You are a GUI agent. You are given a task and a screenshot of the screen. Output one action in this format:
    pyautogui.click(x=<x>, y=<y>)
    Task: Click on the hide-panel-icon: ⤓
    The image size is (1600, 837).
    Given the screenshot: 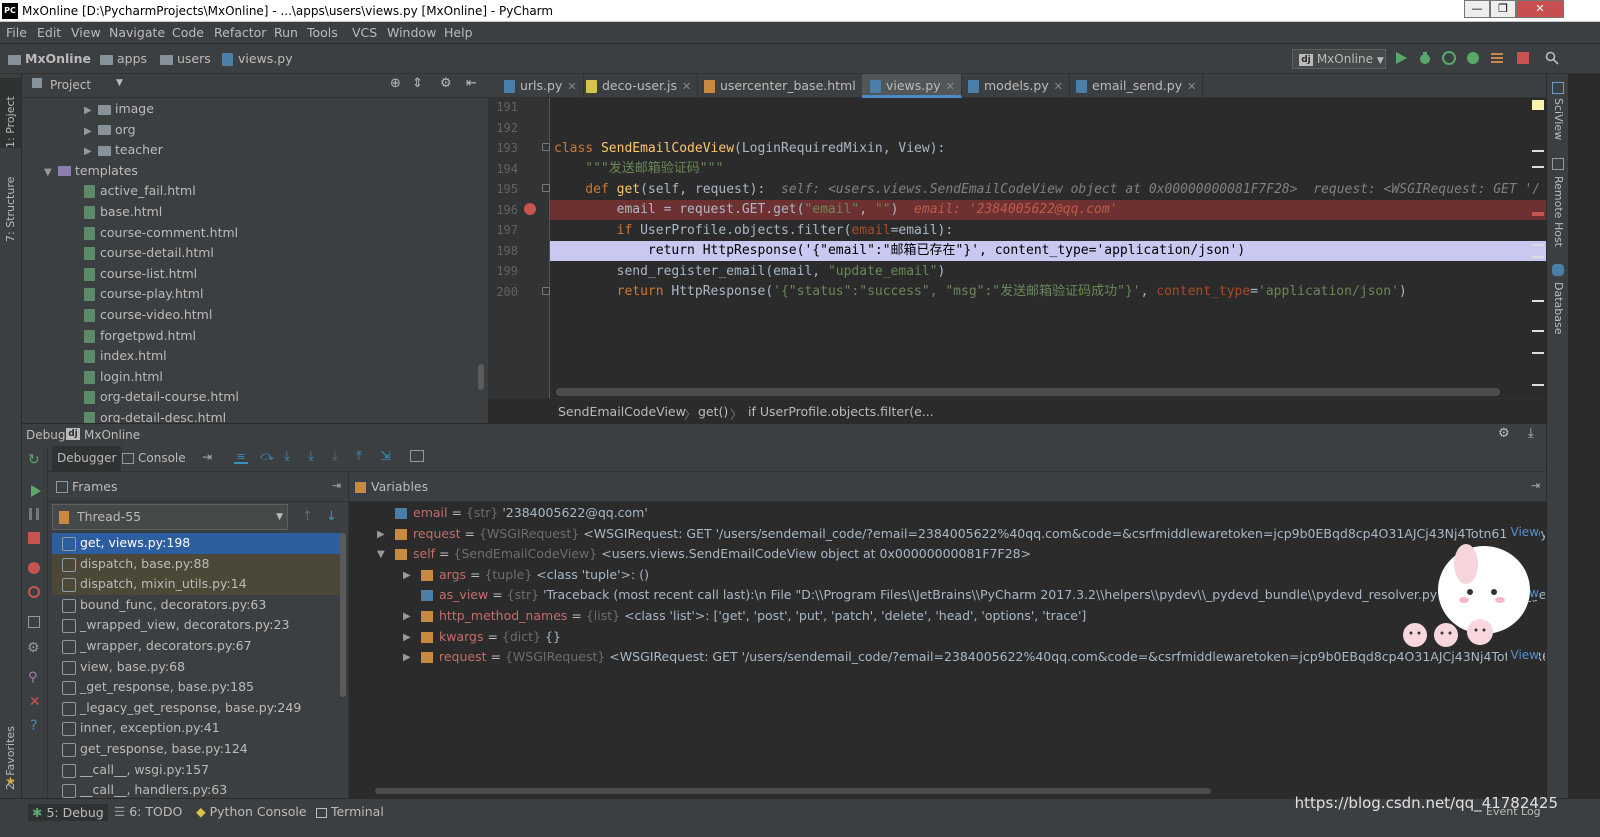 What is the action you would take?
    pyautogui.click(x=1531, y=433)
    